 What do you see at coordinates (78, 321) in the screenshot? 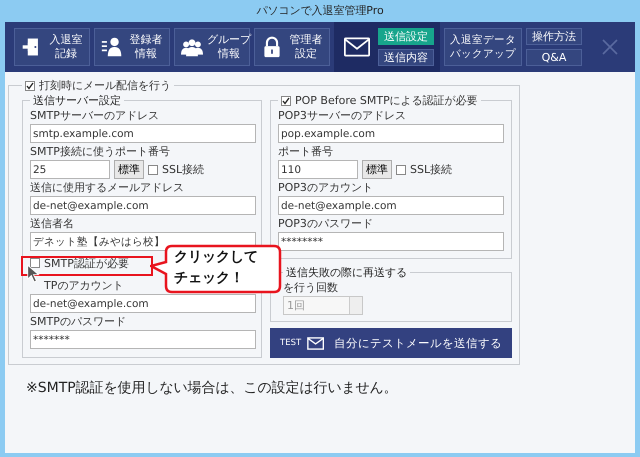
I see `field-label: SMTPのパスワード` at bounding box center [78, 321].